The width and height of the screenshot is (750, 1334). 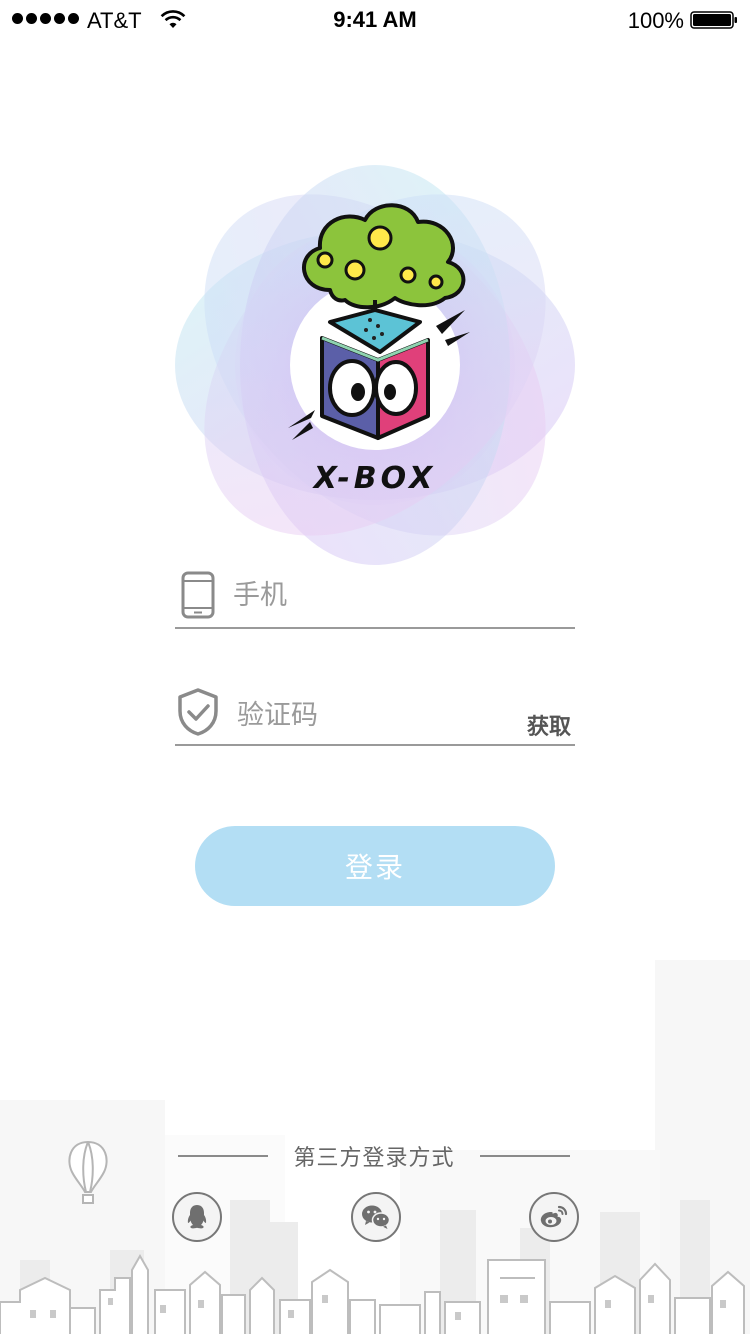 I want to click on shield-check-icon, so click(x=198, y=712).